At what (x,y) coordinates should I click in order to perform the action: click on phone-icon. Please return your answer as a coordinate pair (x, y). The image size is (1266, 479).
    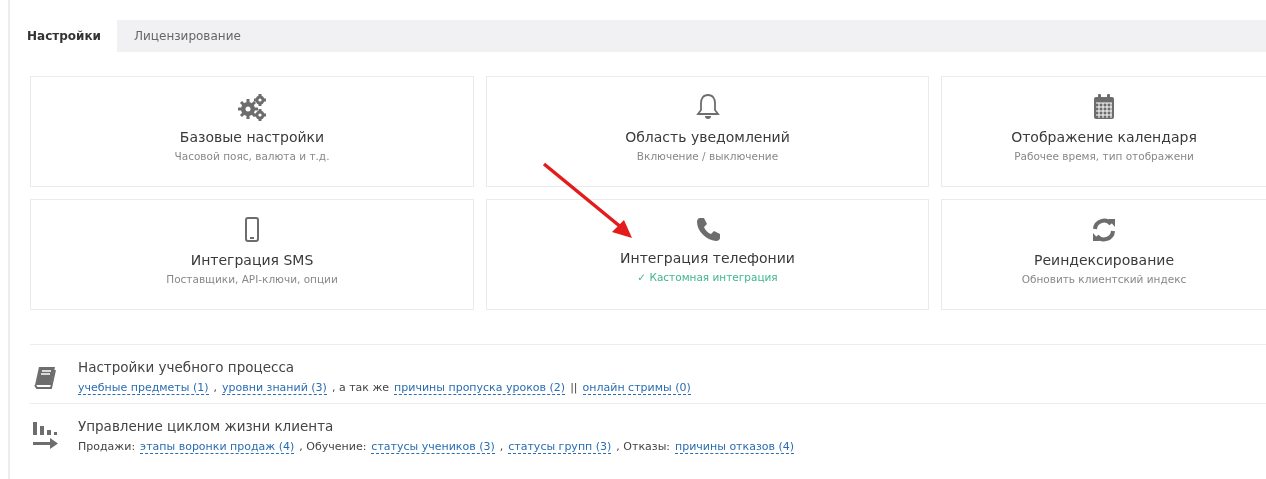
    Looking at the image, I should click on (707, 229).